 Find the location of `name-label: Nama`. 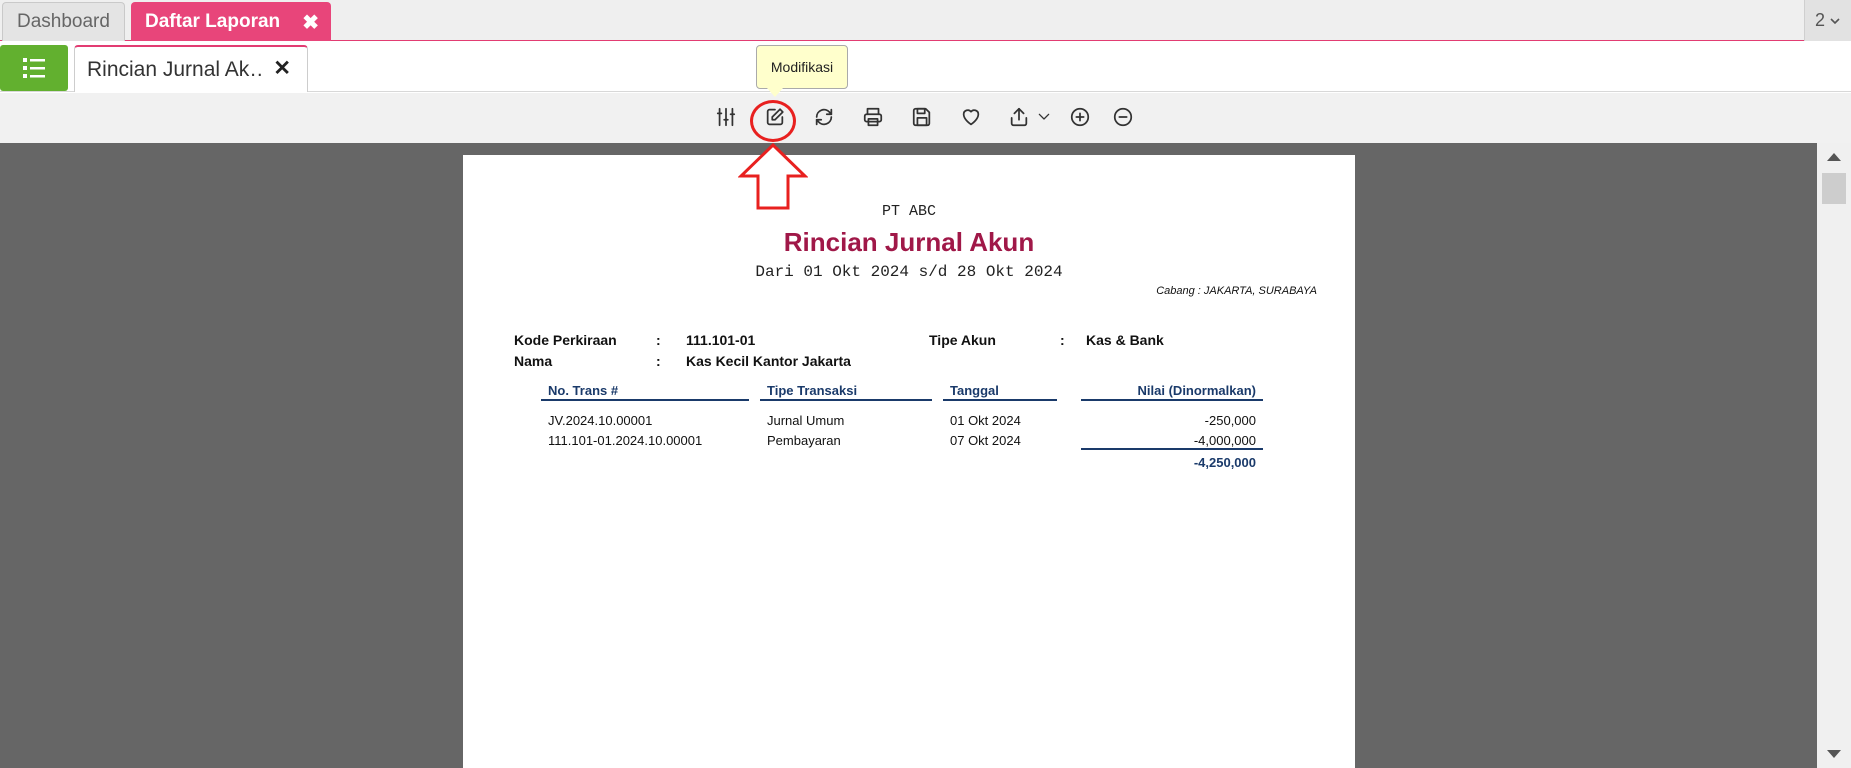

name-label: Nama is located at coordinates (533, 361).